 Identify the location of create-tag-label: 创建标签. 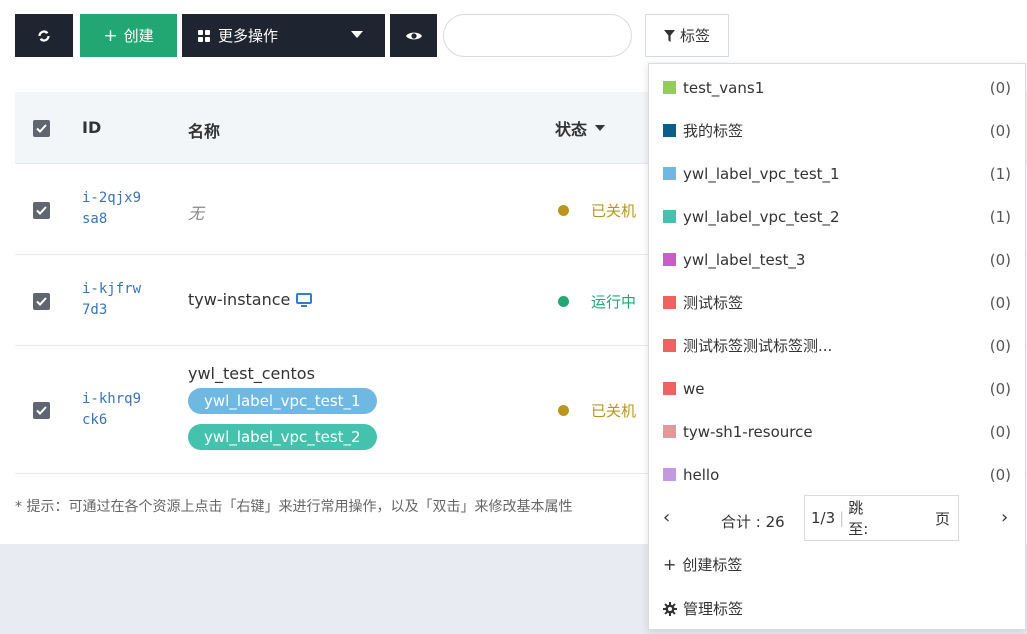
(712, 565).